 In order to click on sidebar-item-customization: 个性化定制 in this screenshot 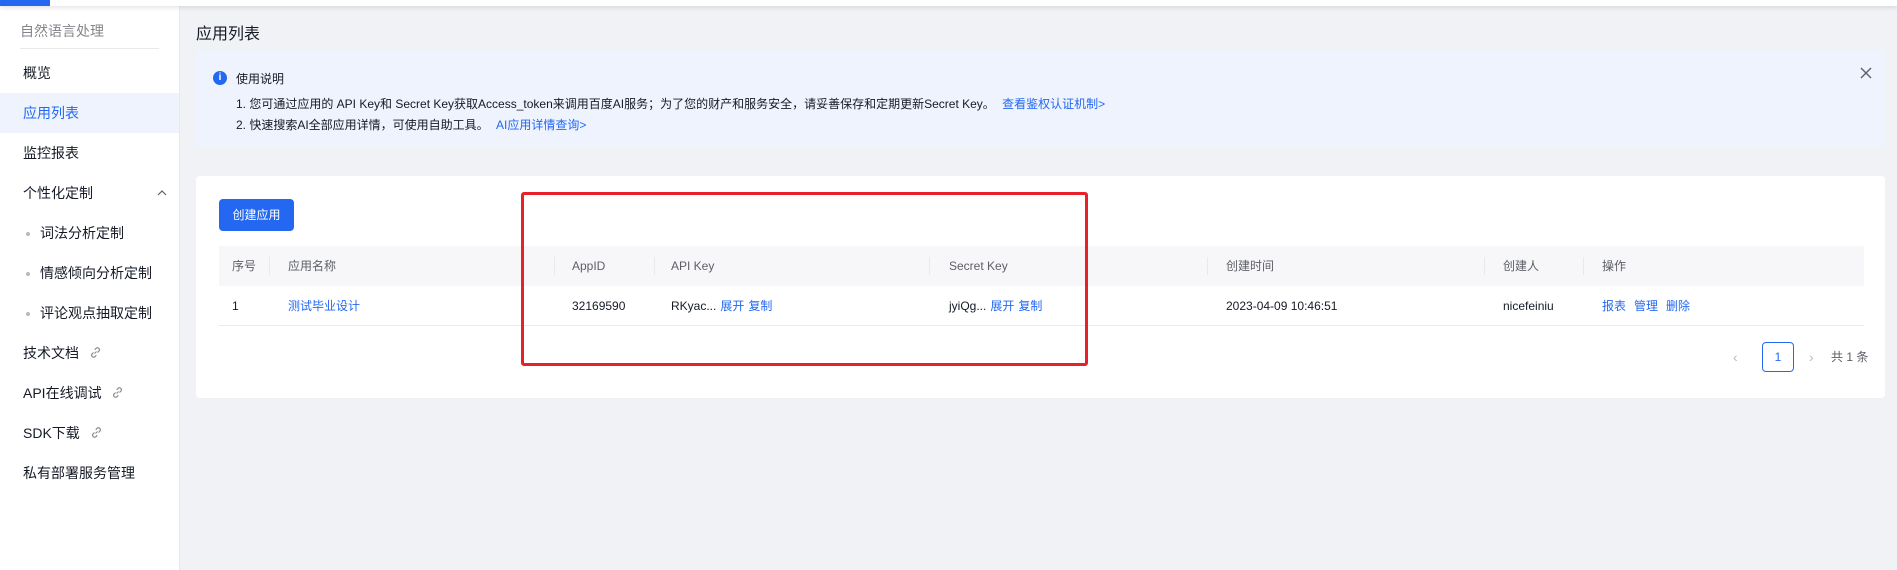, I will do `click(89, 193)`.